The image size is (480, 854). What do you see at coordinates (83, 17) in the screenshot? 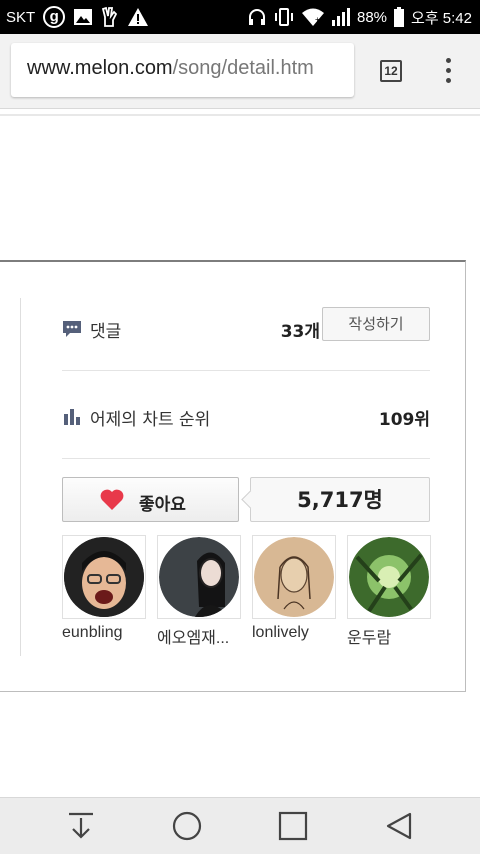
I see `image-icon` at bounding box center [83, 17].